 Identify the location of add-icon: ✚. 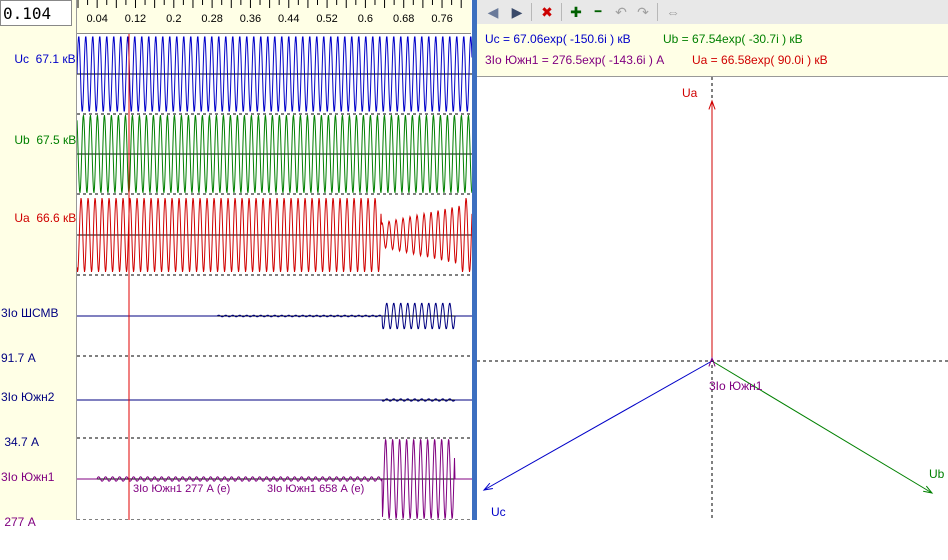
(576, 12).